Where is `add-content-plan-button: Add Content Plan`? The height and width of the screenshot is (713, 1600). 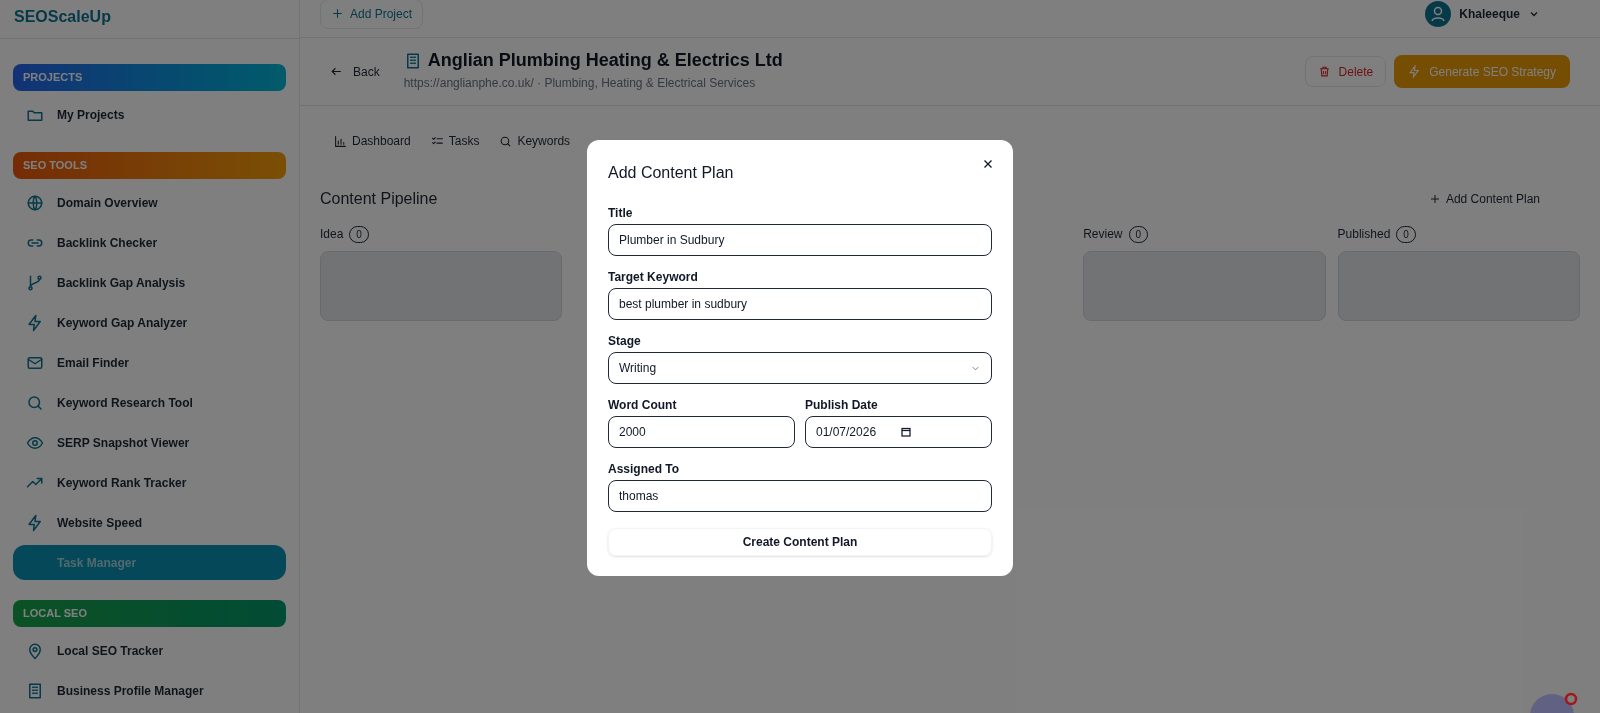
add-content-plan-button: Add Content Plan is located at coordinates (1484, 199).